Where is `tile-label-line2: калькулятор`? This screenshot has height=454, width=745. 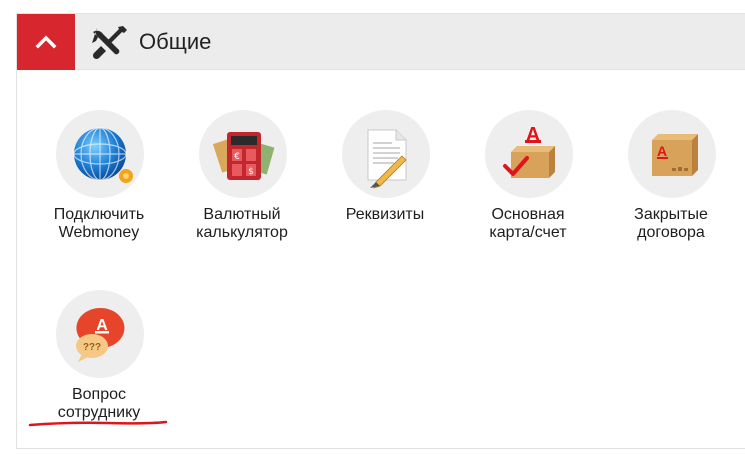
tile-label-line2: калькулятор is located at coordinates (242, 232).